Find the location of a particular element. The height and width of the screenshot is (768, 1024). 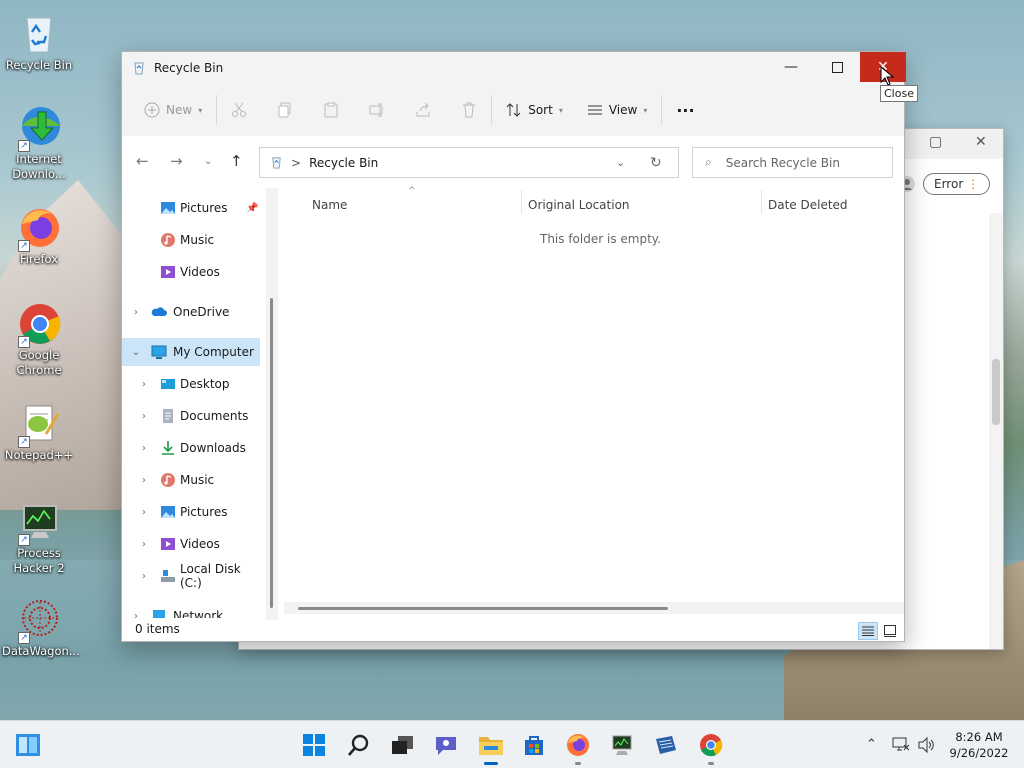

nav-item-documents: › Documents is located at coordinates (191, 416).